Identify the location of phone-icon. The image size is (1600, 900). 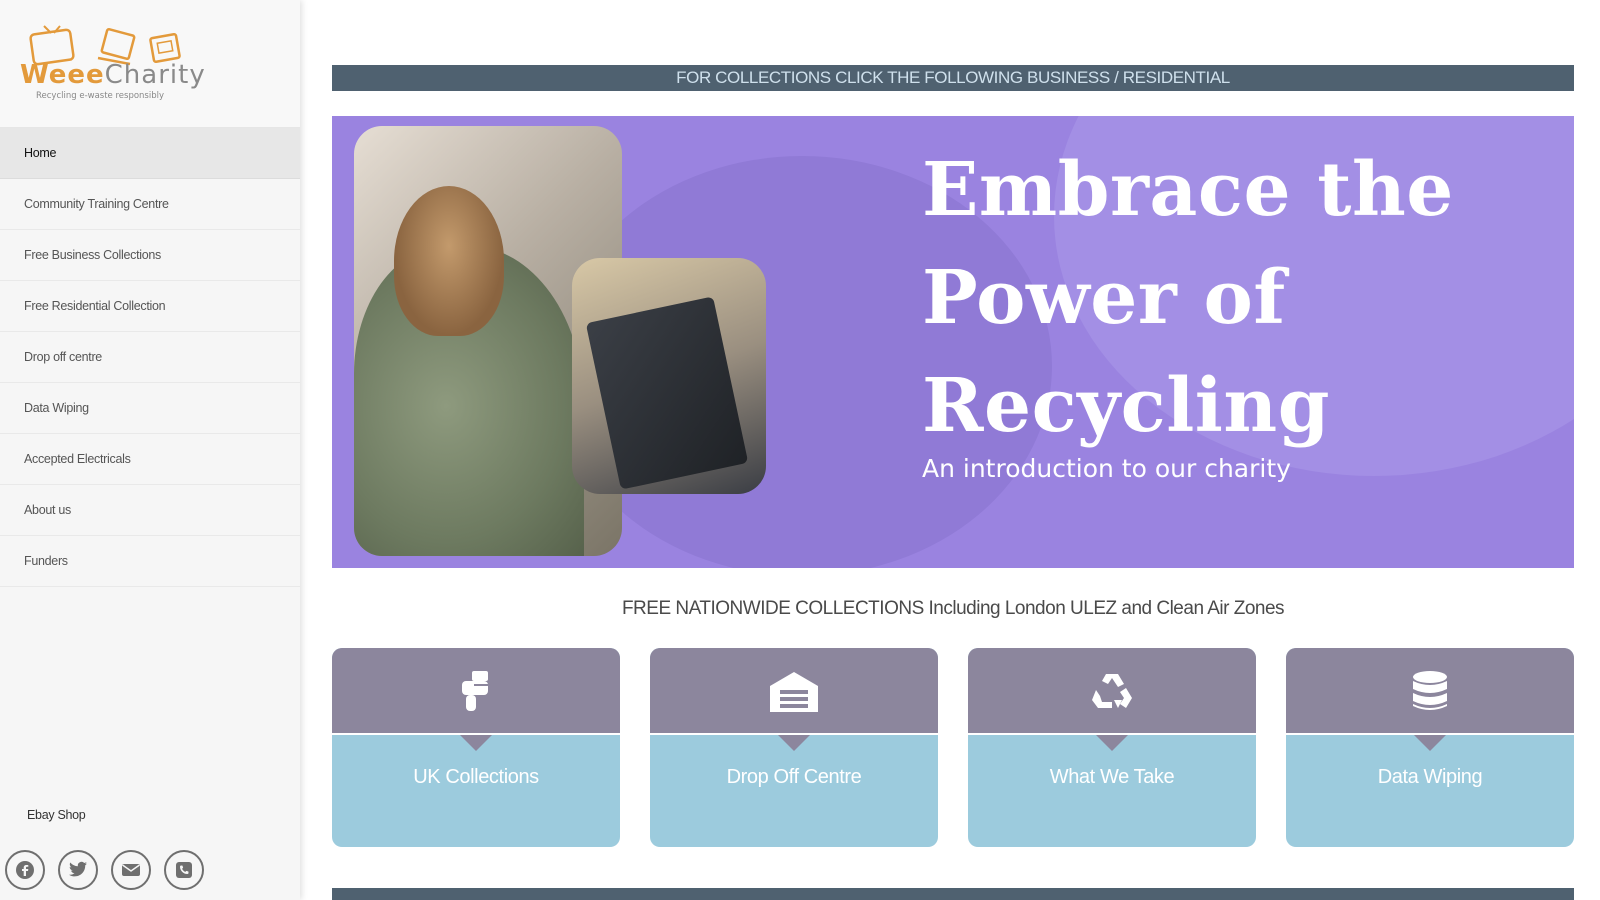
(184, 870).